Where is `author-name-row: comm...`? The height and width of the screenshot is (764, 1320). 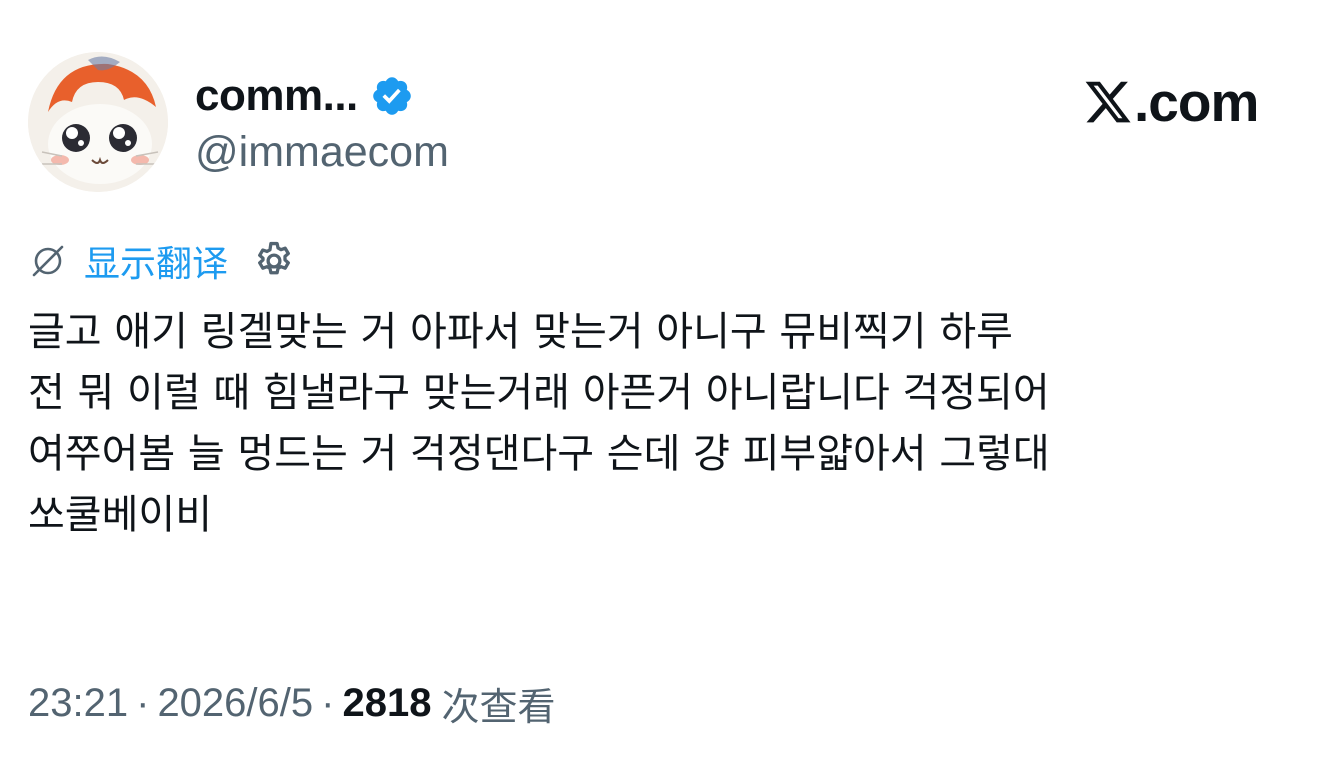 author-name-row: comm... is located at coordinates (304, 96).